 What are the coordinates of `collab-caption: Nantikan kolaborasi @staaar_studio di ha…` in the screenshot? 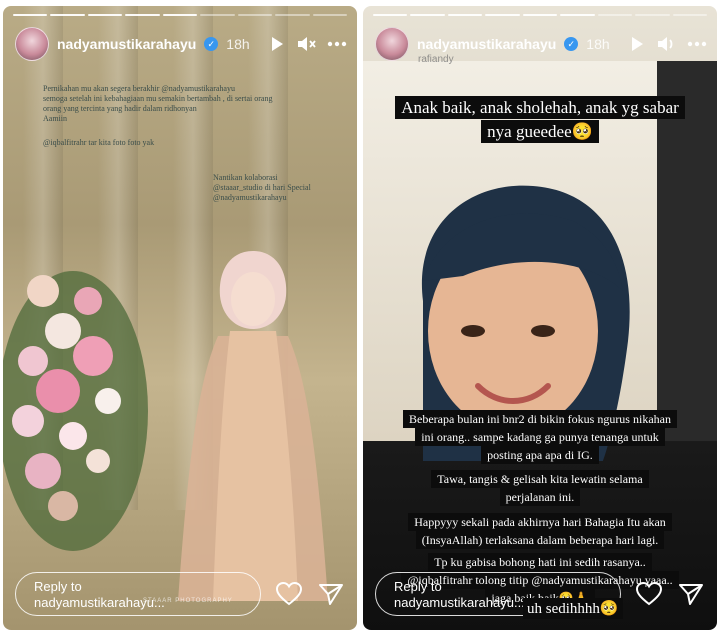 It's located at (283, 188).